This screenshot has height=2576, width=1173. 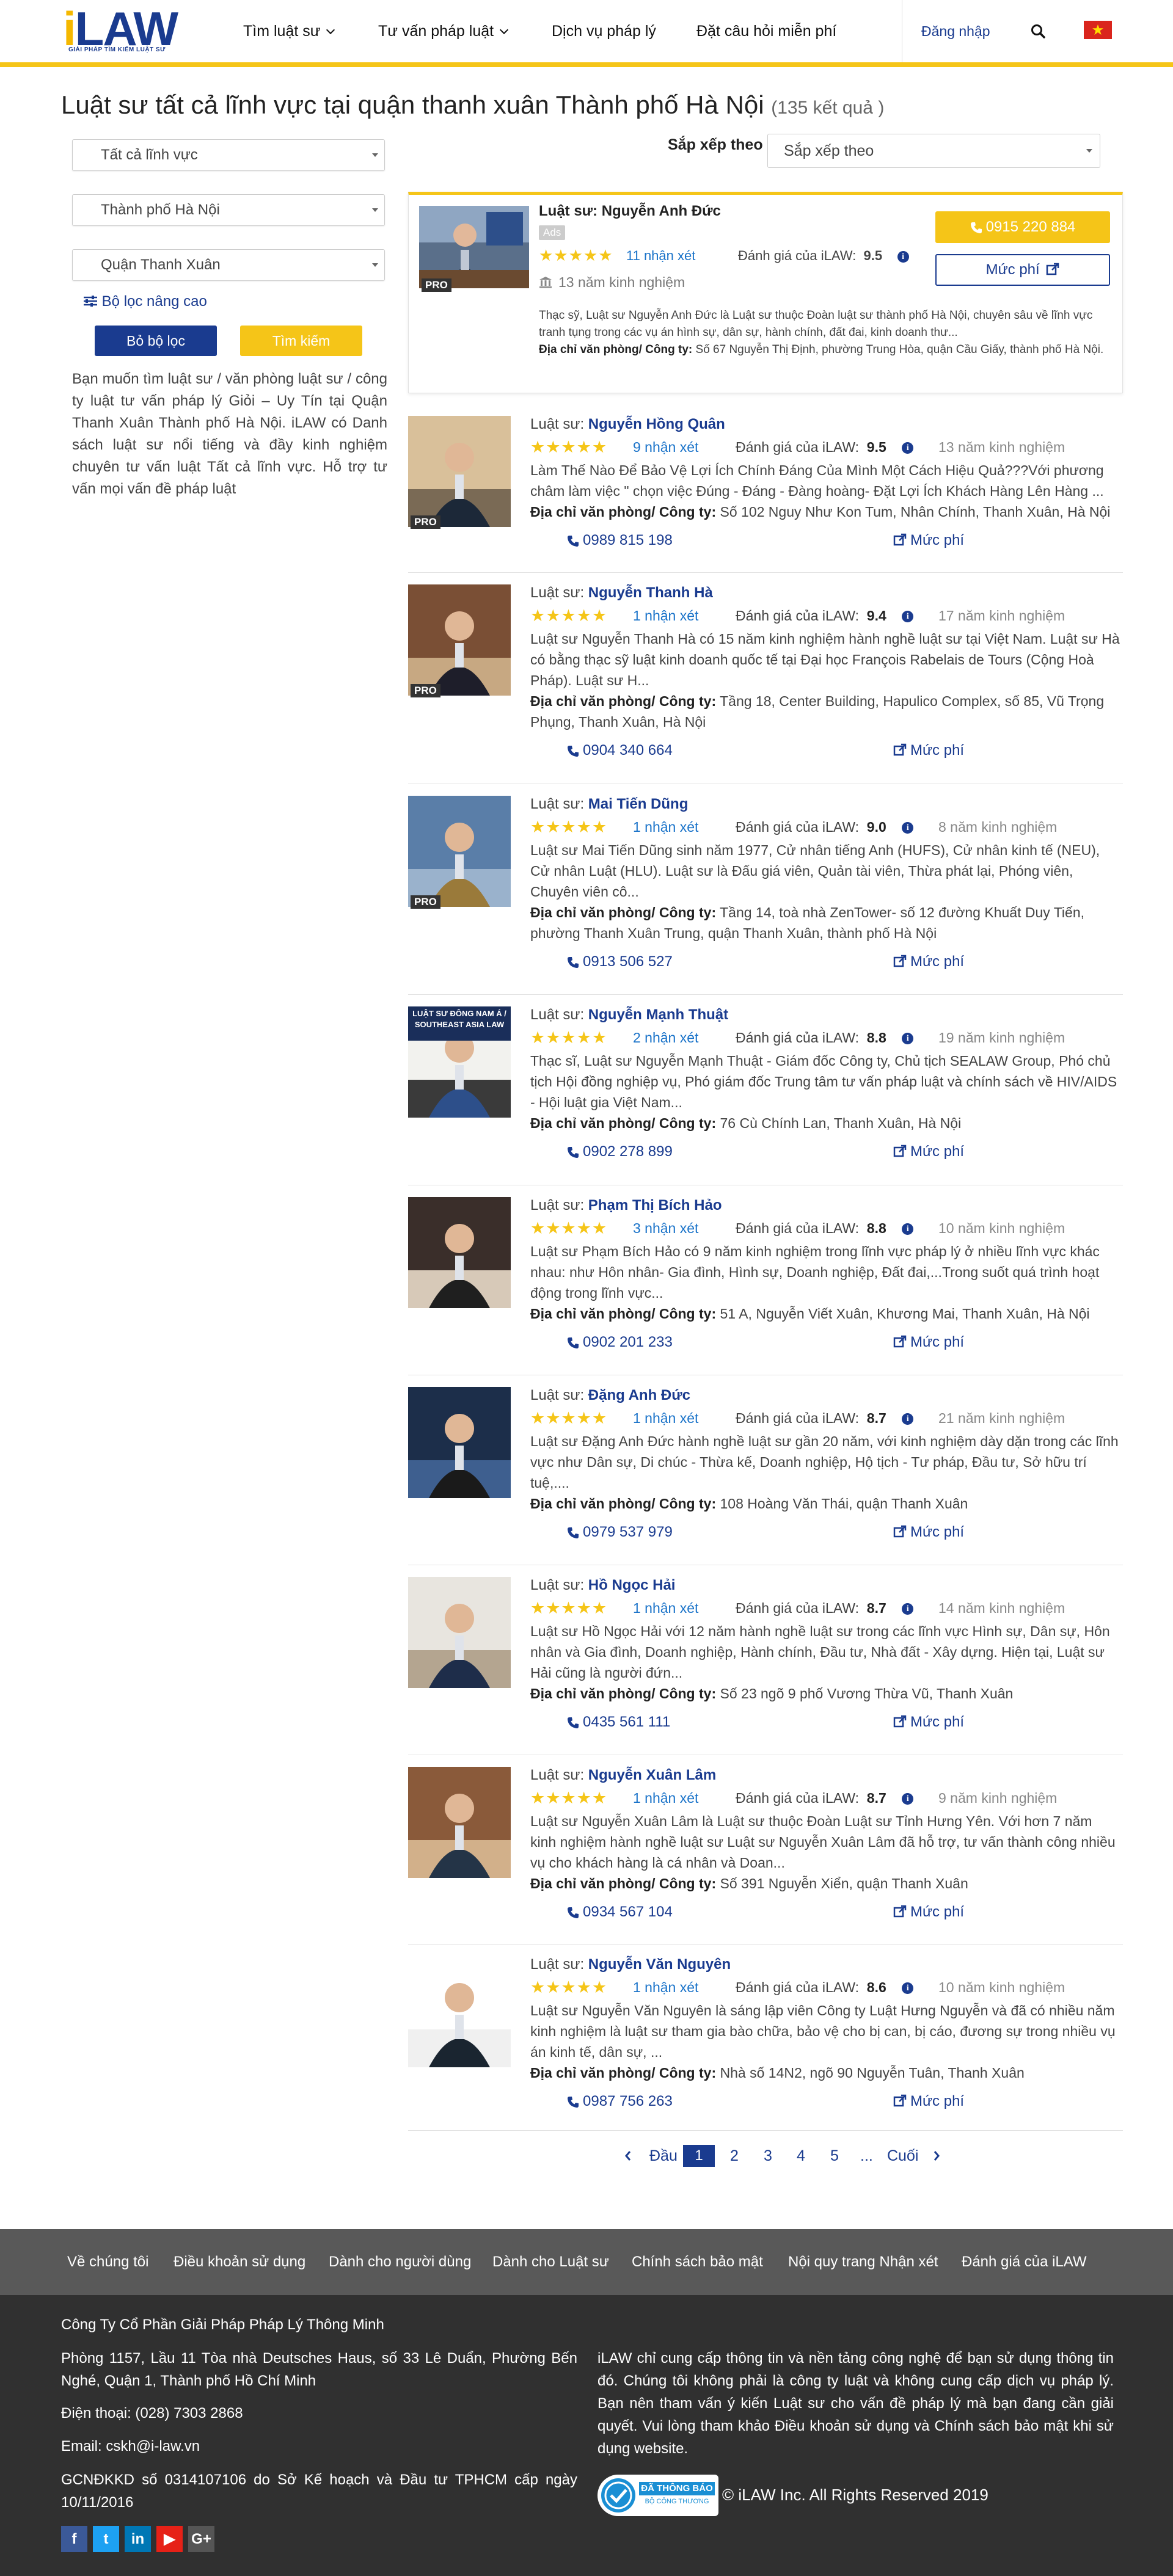 What do you see at coordinates (620, 1533) in the screenshot?
I see `phone-link: 0979 537 979` at bounding box center [620, 1533].